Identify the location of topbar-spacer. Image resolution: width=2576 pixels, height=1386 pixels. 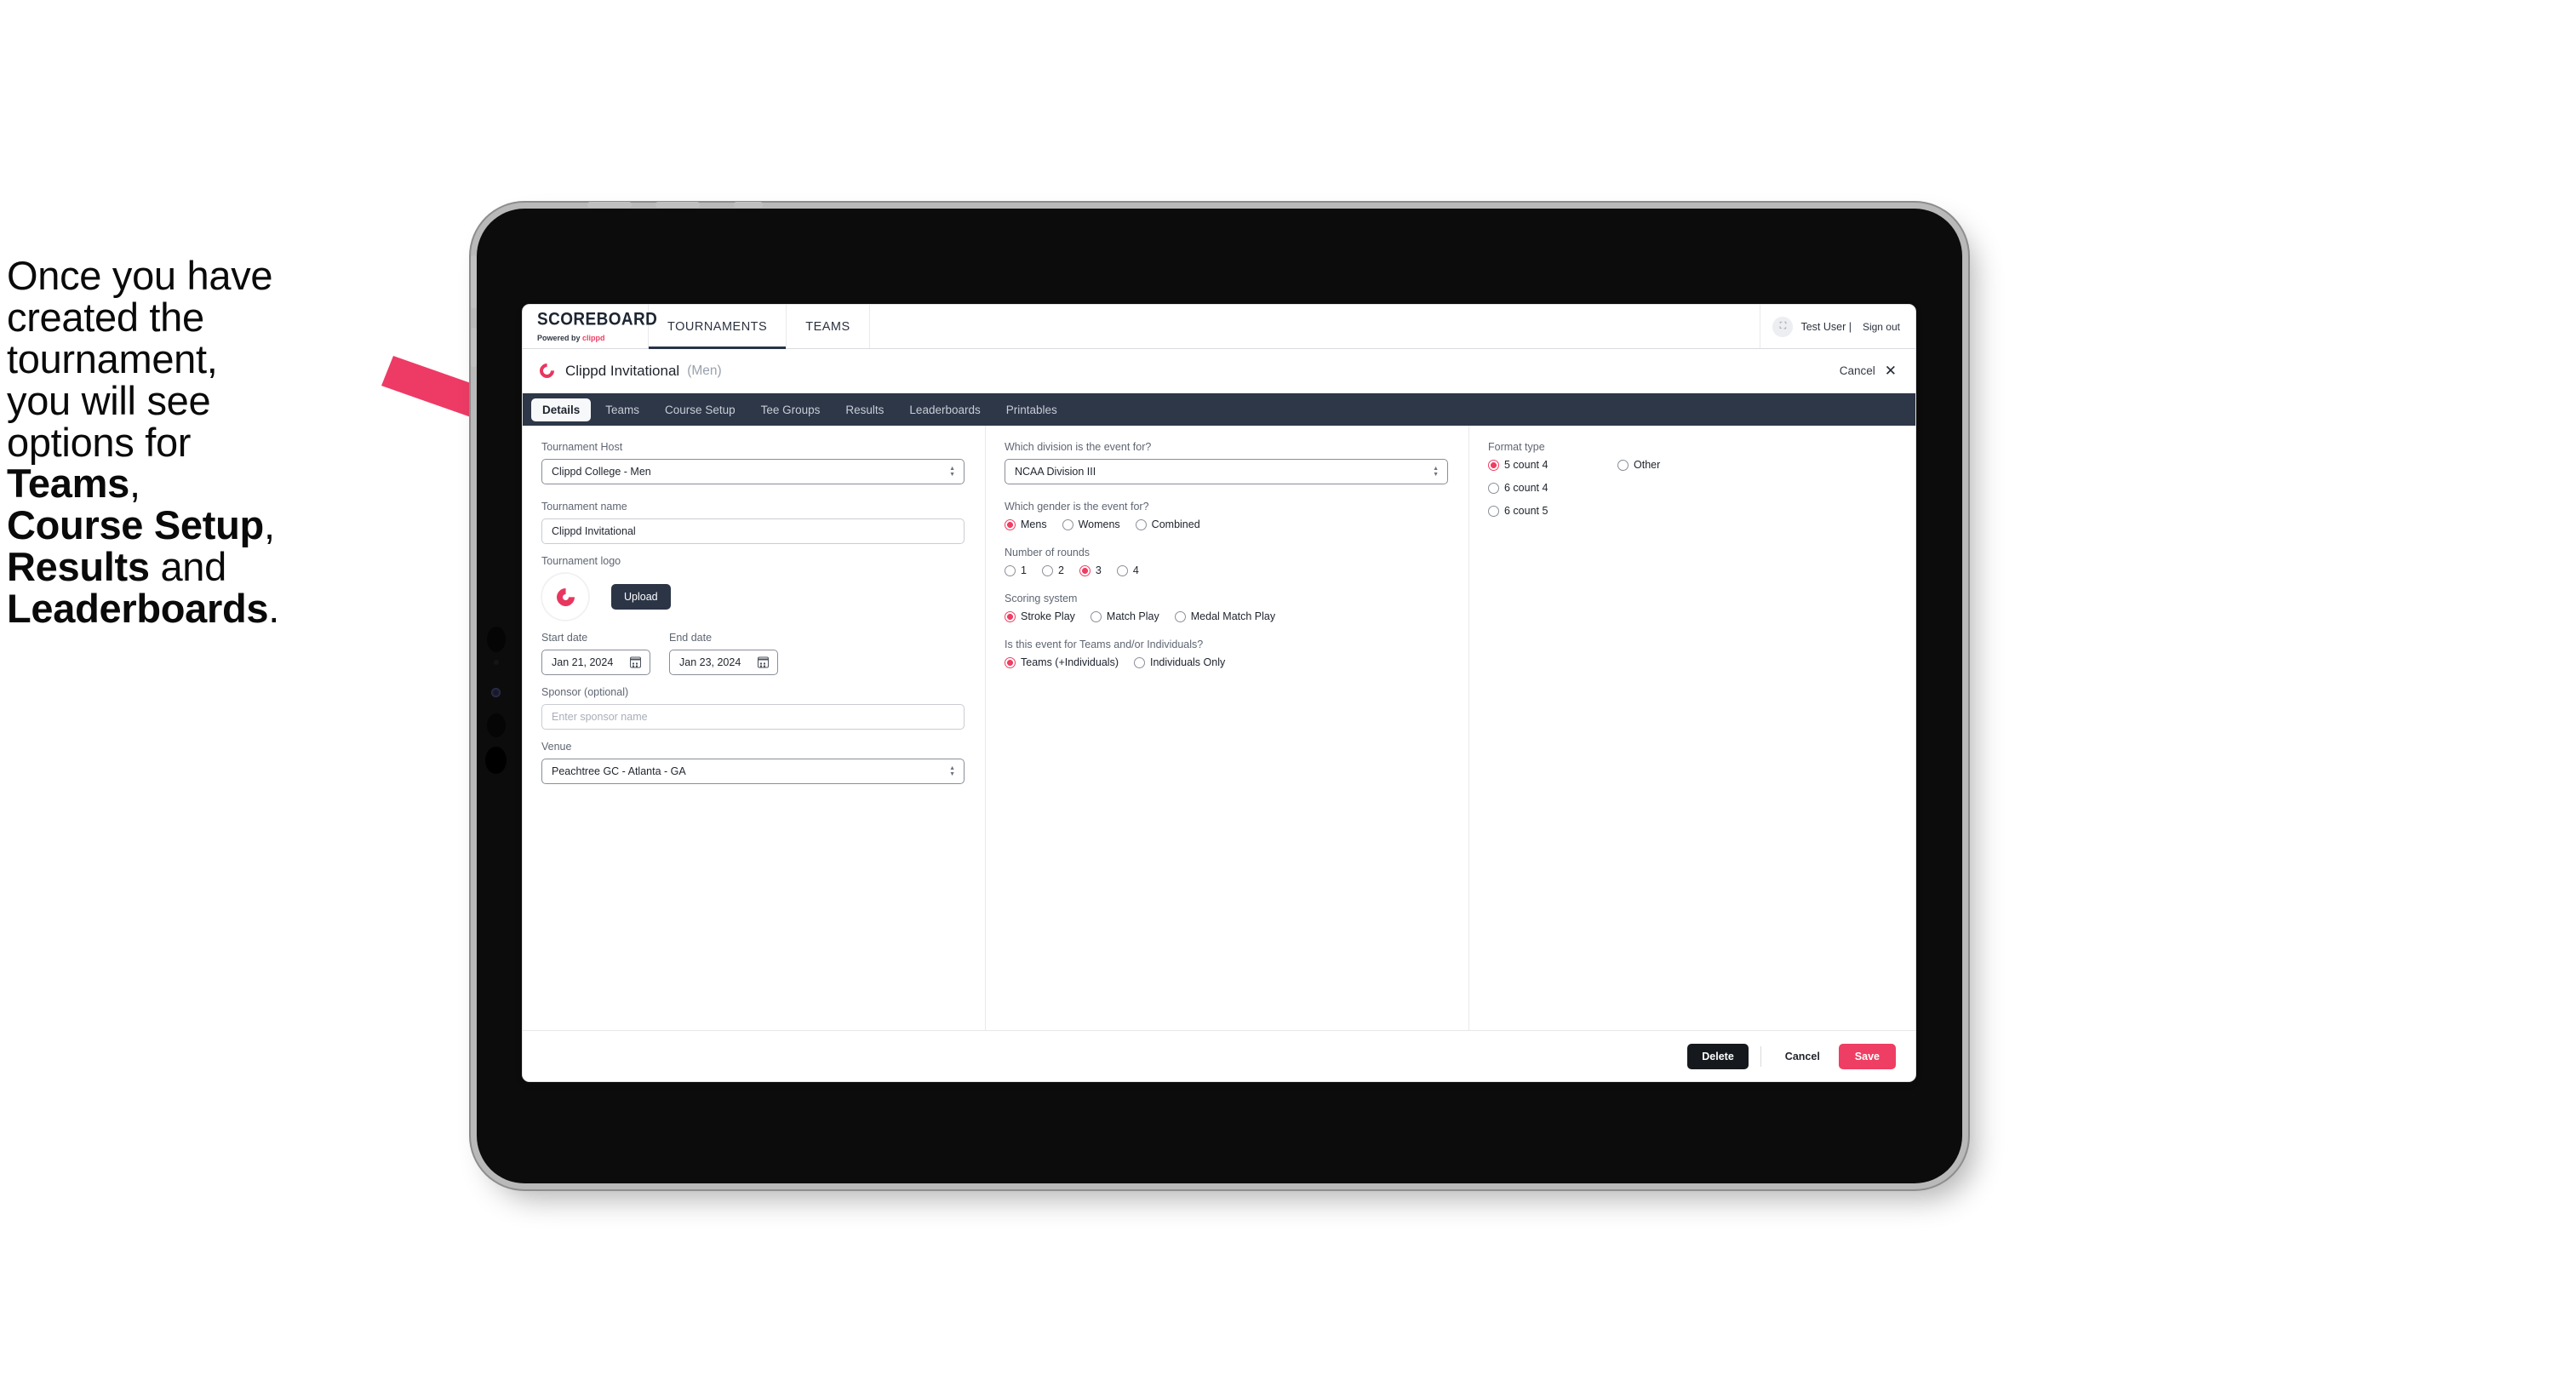
(1315, 326).